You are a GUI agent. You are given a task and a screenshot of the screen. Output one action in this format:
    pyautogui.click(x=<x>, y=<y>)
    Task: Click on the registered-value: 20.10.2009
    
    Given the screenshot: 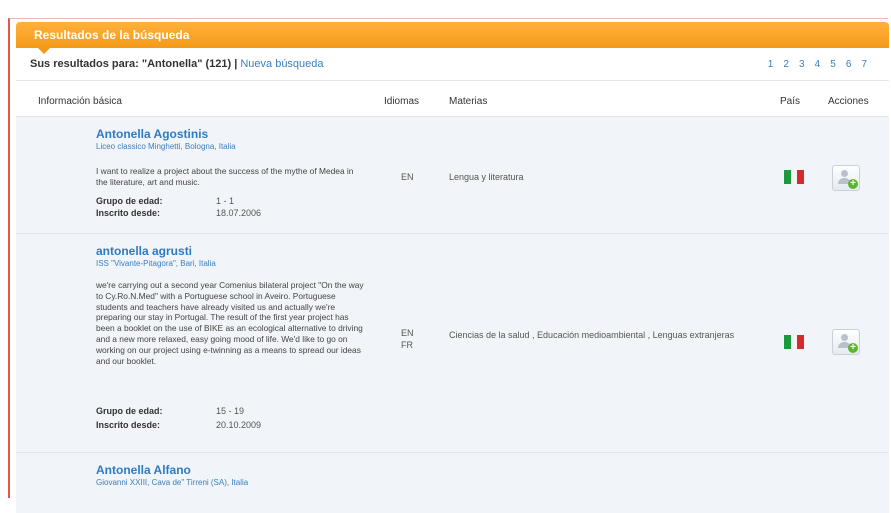 What is the action you would take?
    pyautogui.click(x=239, y=425)
    